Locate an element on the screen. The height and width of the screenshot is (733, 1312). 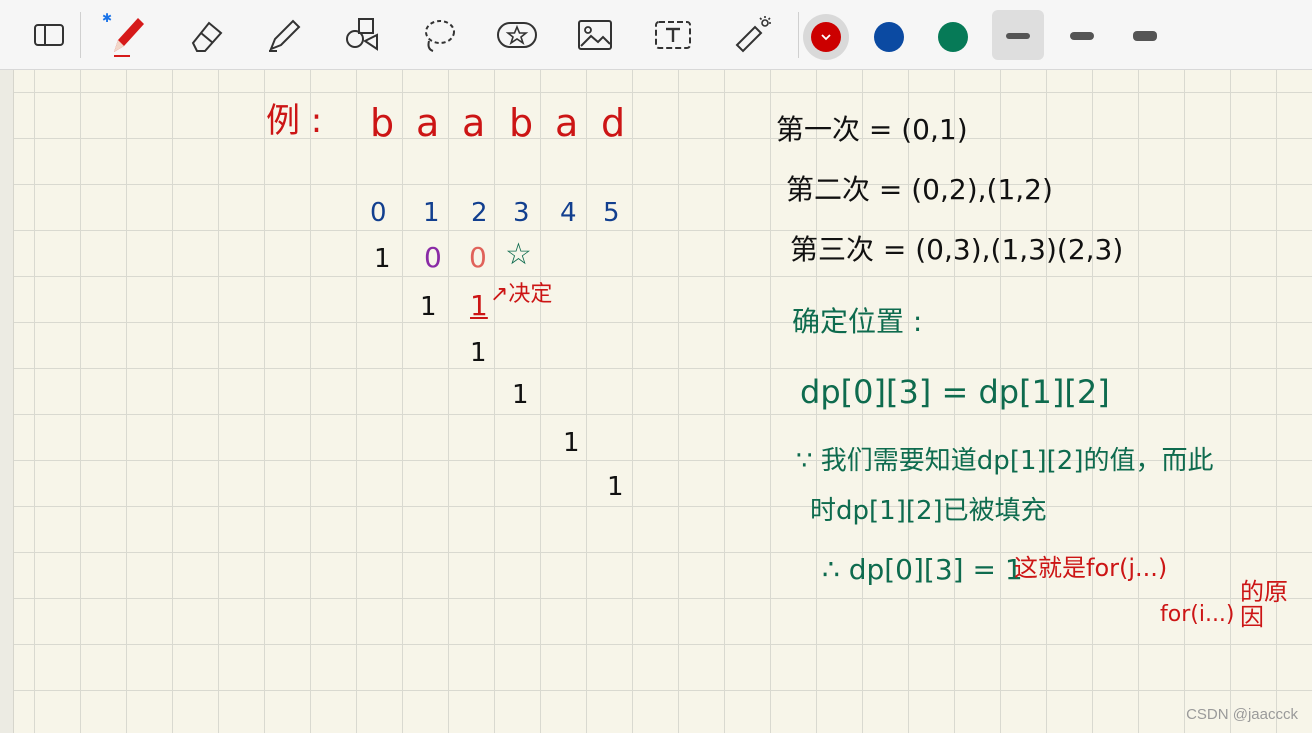
lasso-button is located at coordinates (439, 35).